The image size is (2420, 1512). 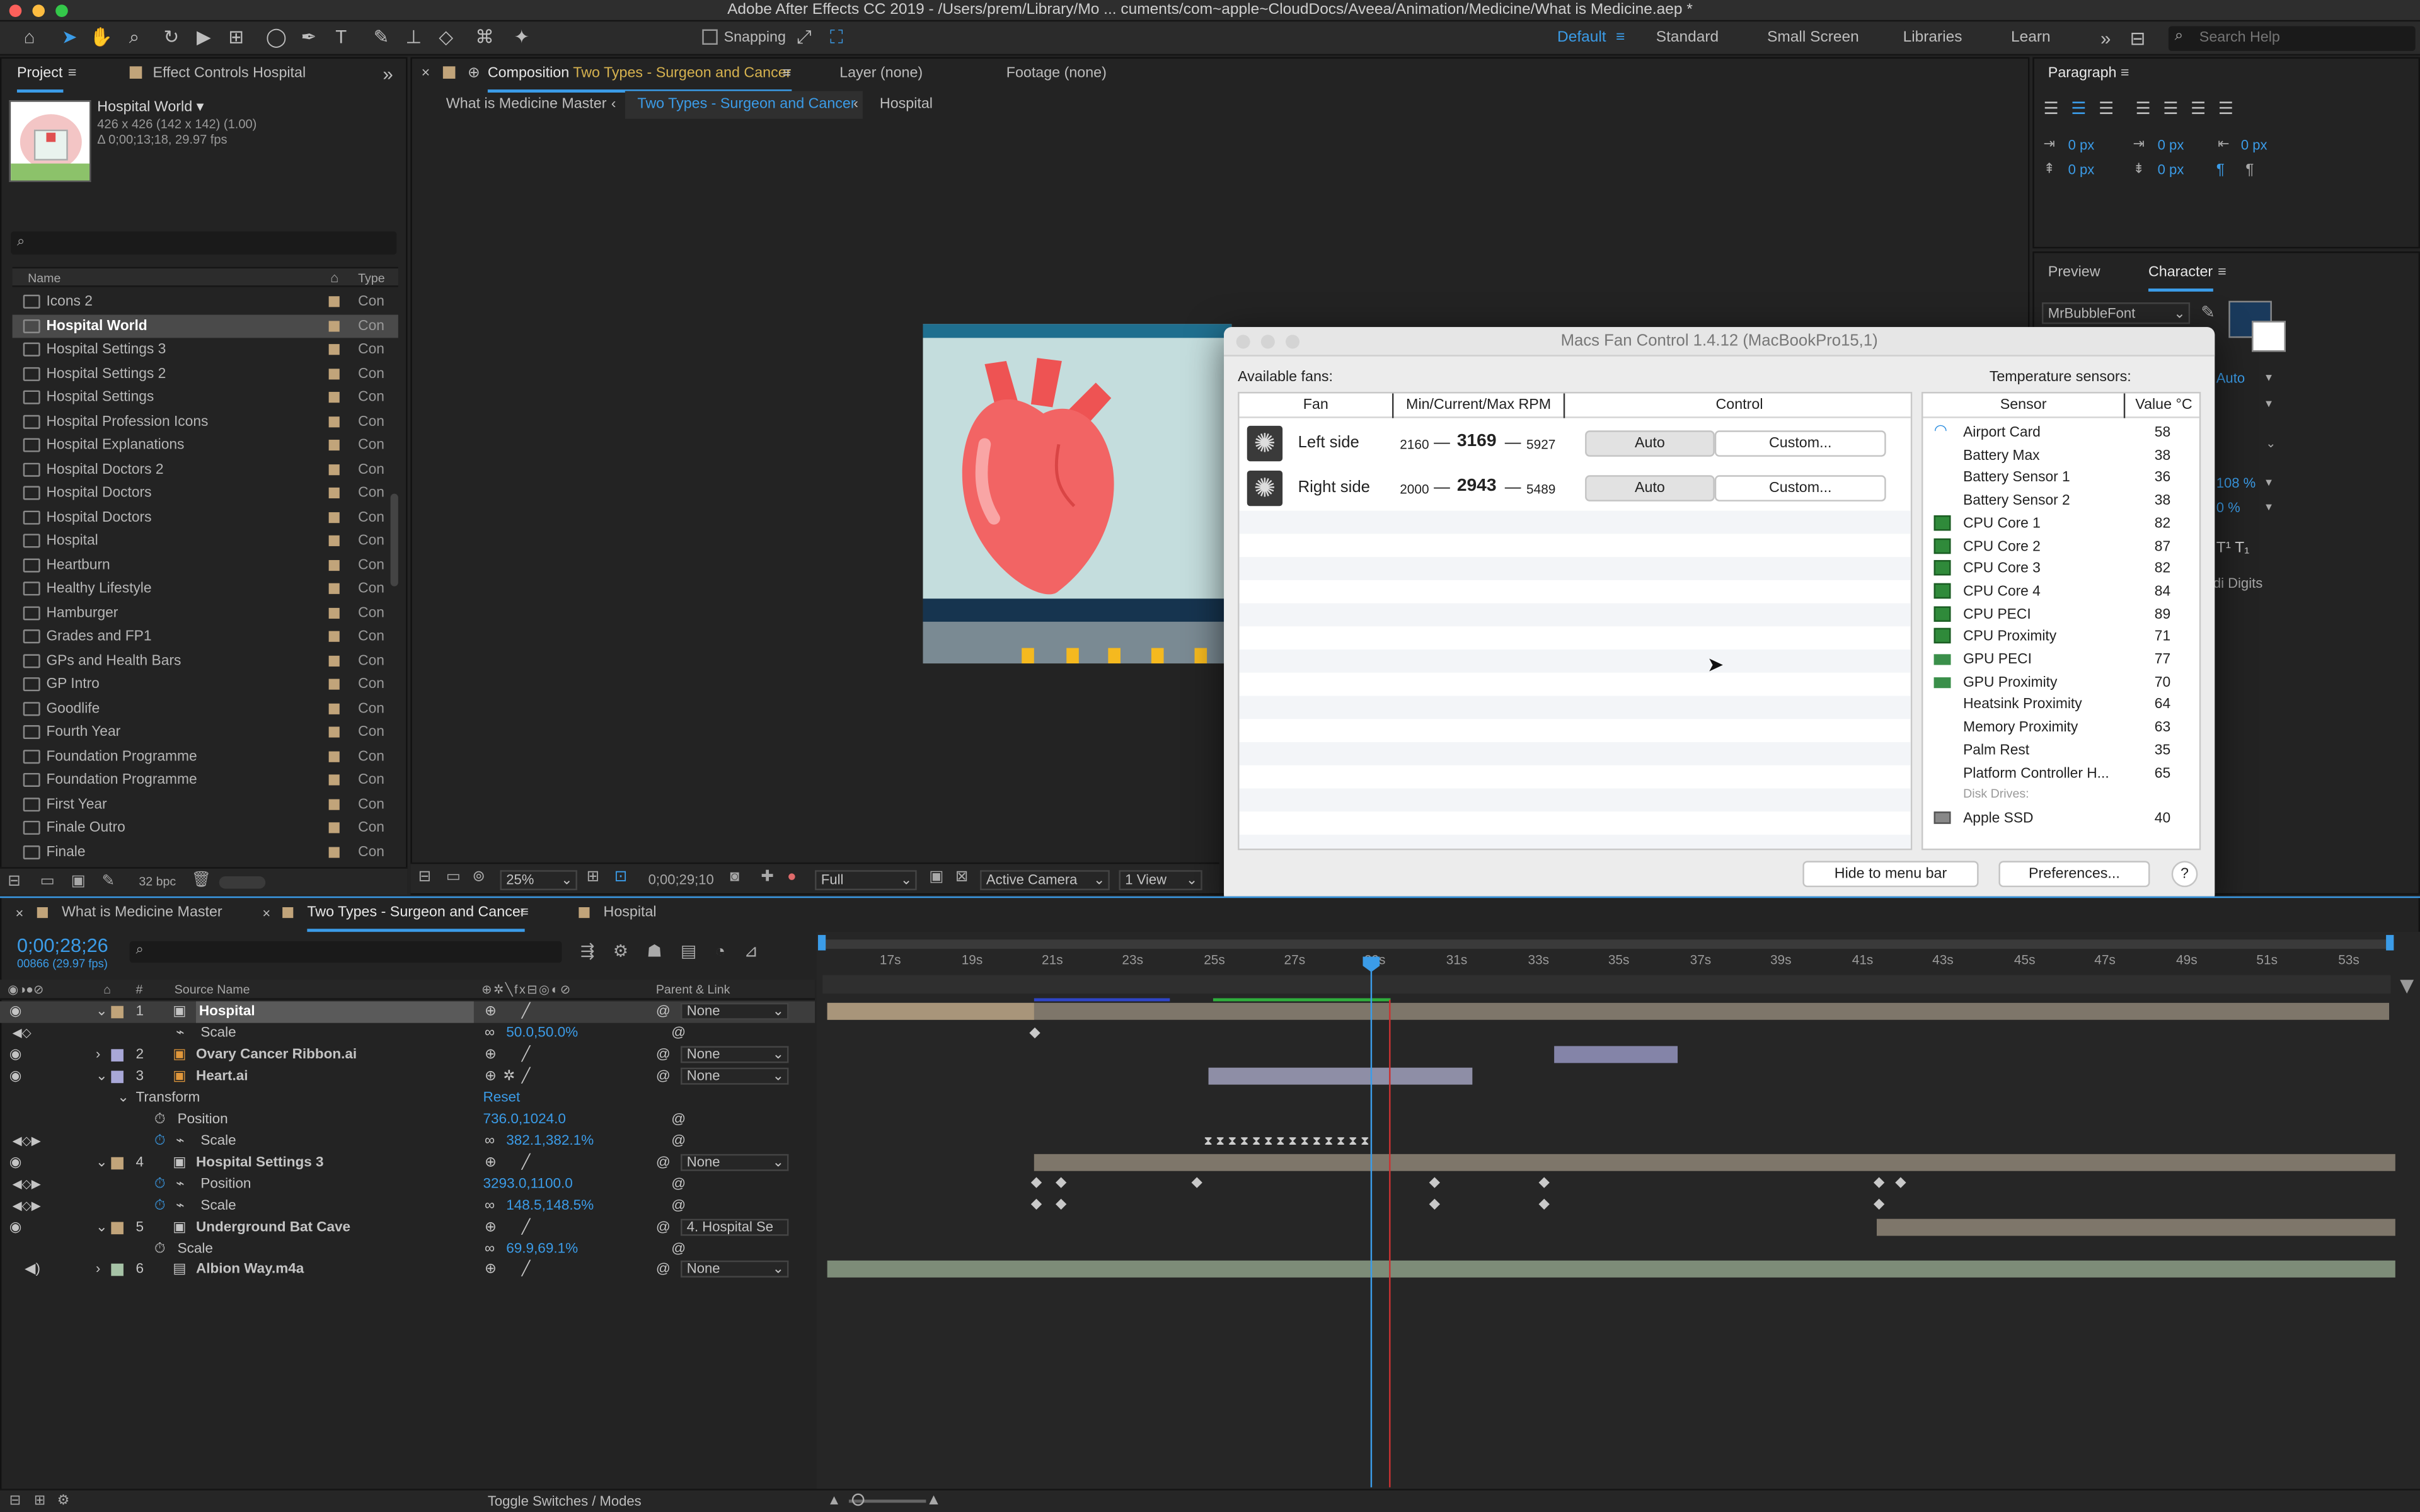 What do you see at coordinates (735, 1076) in the screenshot?
I see `parent-dropdown: None ⌄` at bounding box center [735, 1076].